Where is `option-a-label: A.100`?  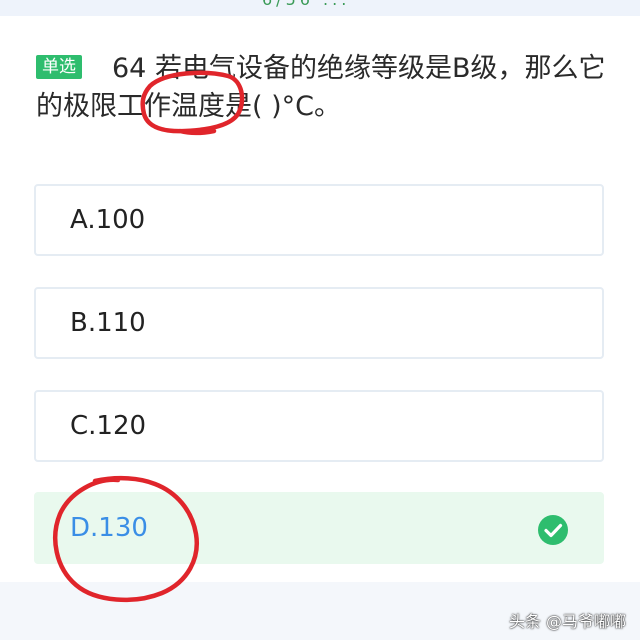
option-a-label: A.100 is located at coordinates (108, 220).